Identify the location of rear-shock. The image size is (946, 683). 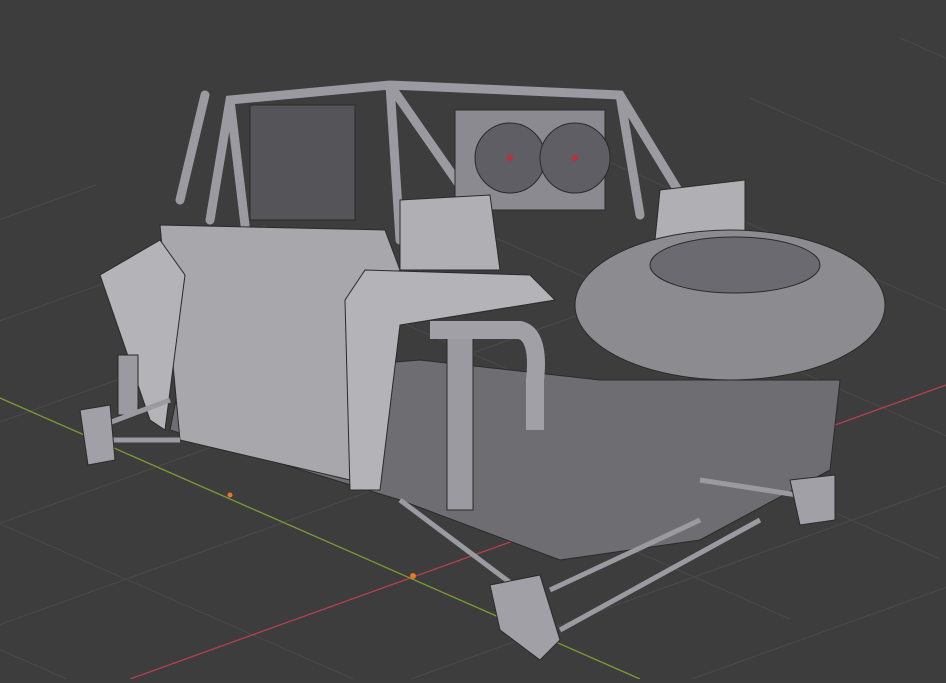
(460, 420).